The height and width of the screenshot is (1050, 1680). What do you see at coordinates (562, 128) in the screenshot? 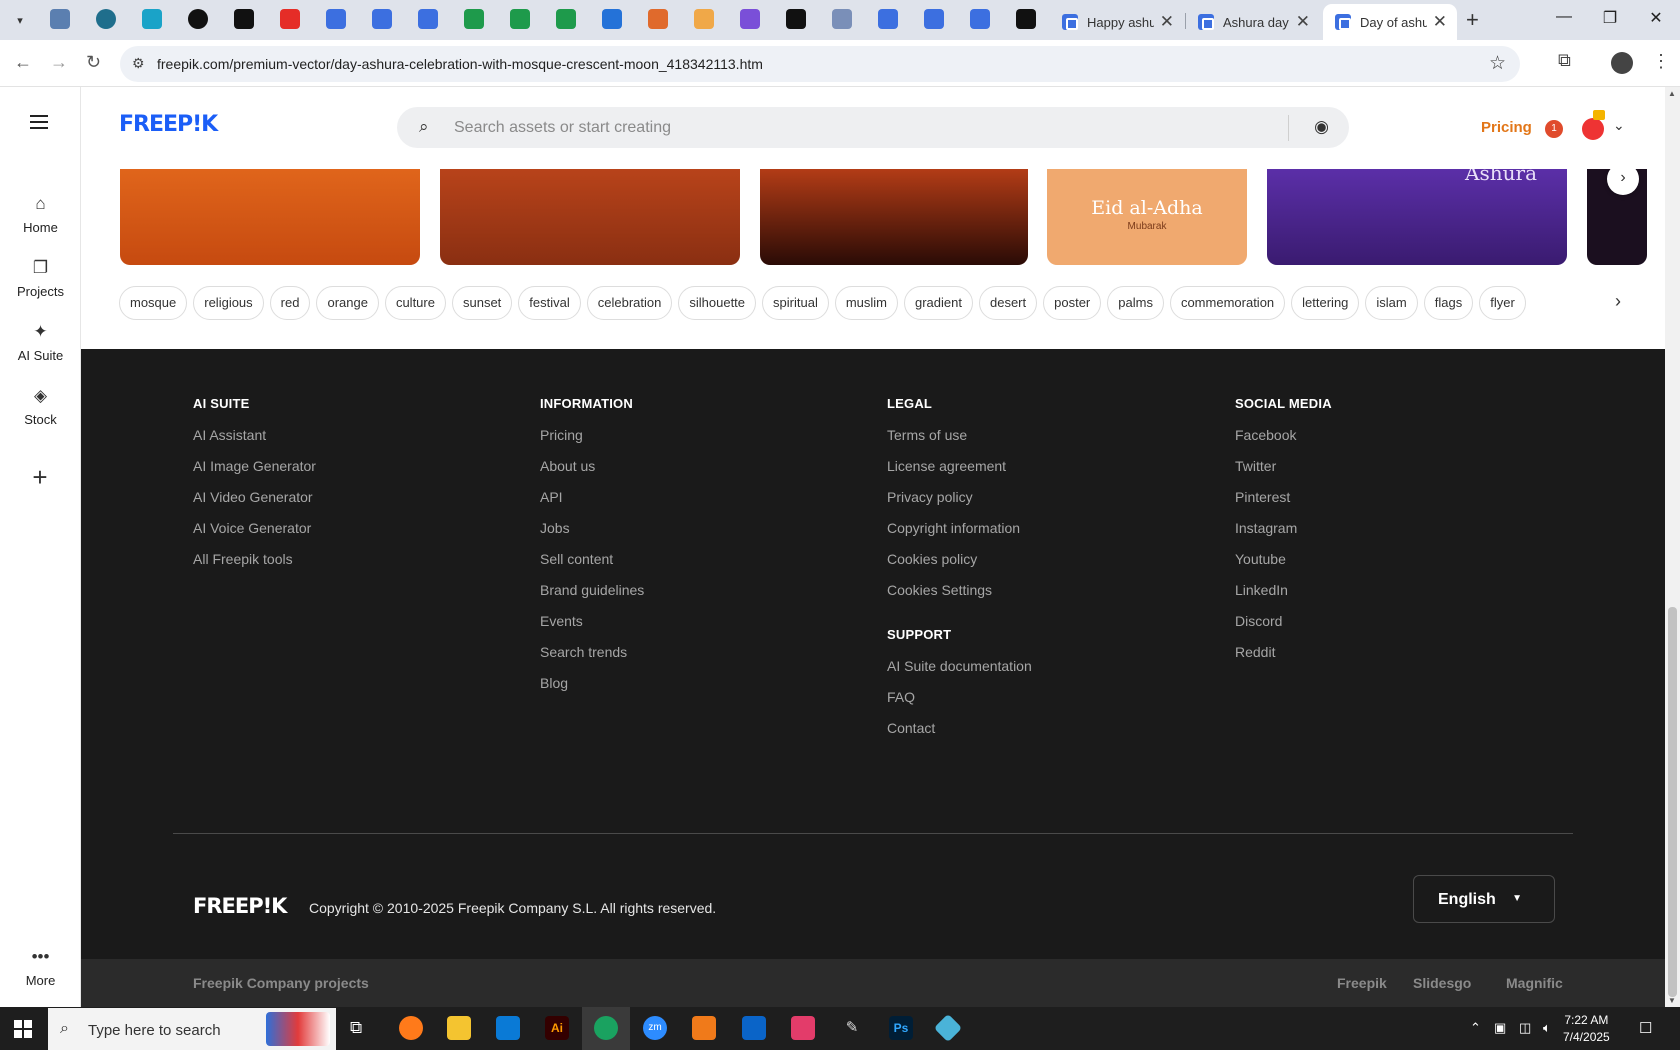
I see `search-input: Search assets or start creating` at bounding box center [562, 128].